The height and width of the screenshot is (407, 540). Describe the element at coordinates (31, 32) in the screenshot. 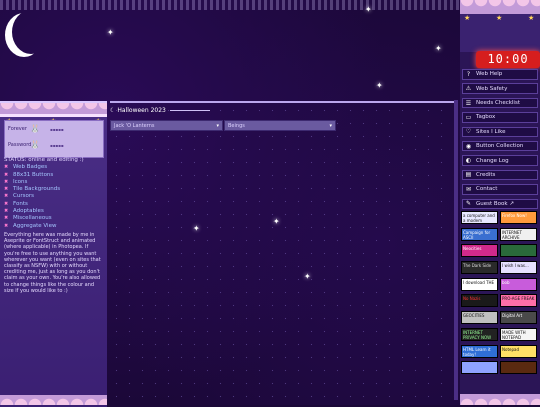

I see `crescent-moon` at that location.